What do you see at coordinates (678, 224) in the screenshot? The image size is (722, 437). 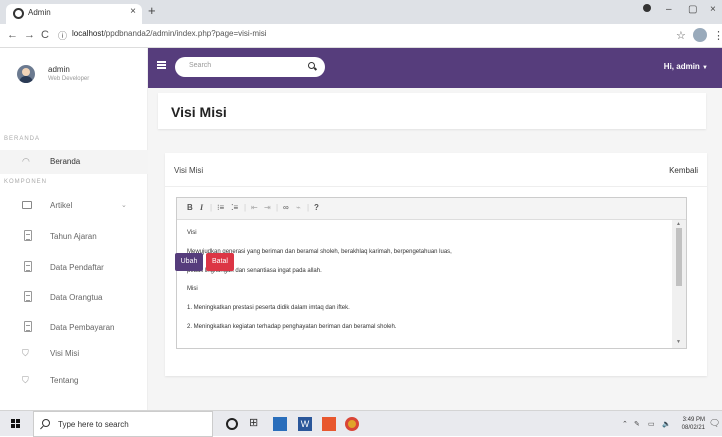 I see `scroll-up-icon: ▲` at bounding box center [678, 224].